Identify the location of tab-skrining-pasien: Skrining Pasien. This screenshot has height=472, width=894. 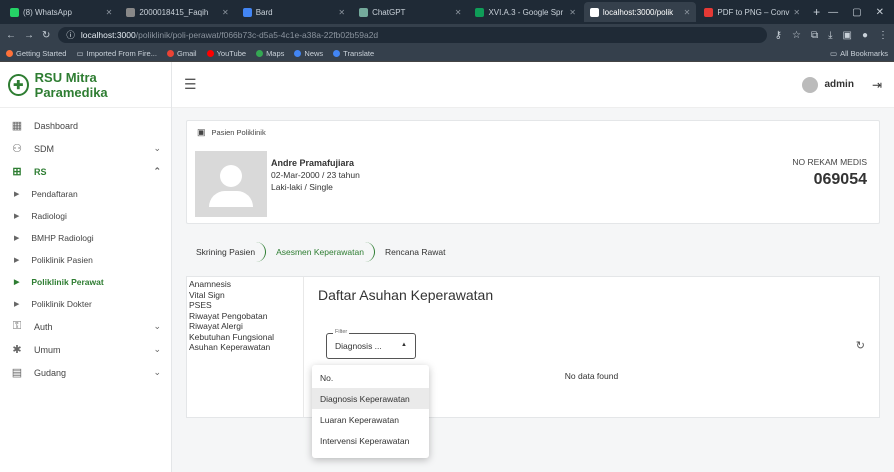
(226, 252).